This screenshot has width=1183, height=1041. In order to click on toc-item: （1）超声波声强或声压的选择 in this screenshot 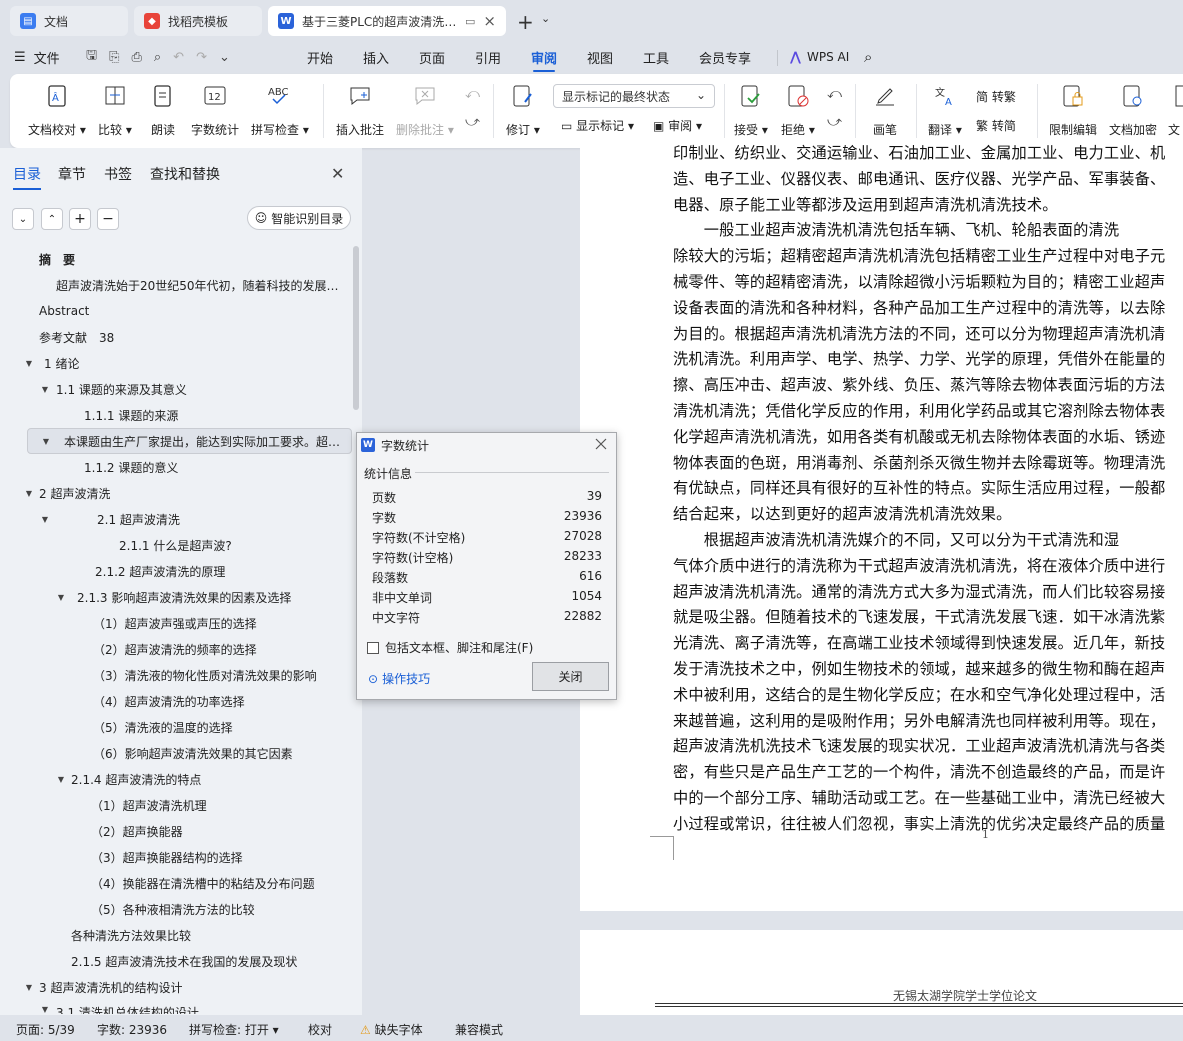, I will do `click(175, 623)`.